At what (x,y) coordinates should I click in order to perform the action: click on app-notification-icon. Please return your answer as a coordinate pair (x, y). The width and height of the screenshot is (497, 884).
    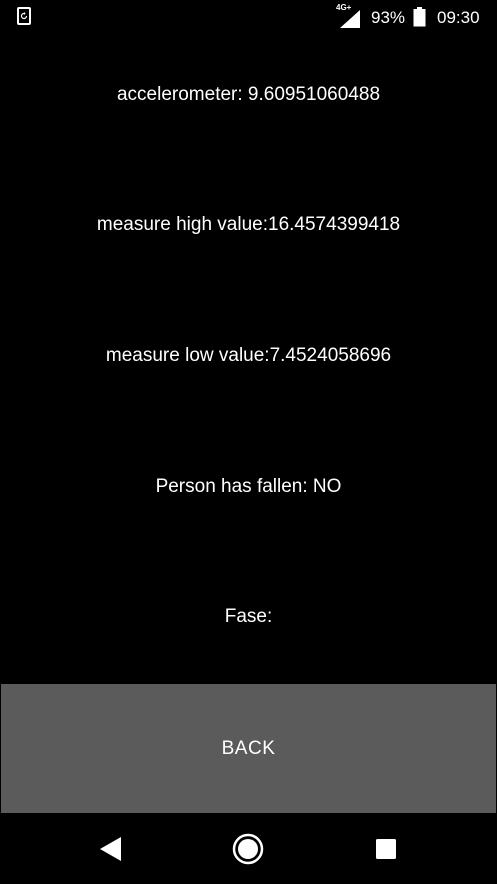
    Looking at the image, I should click on (24, 16).